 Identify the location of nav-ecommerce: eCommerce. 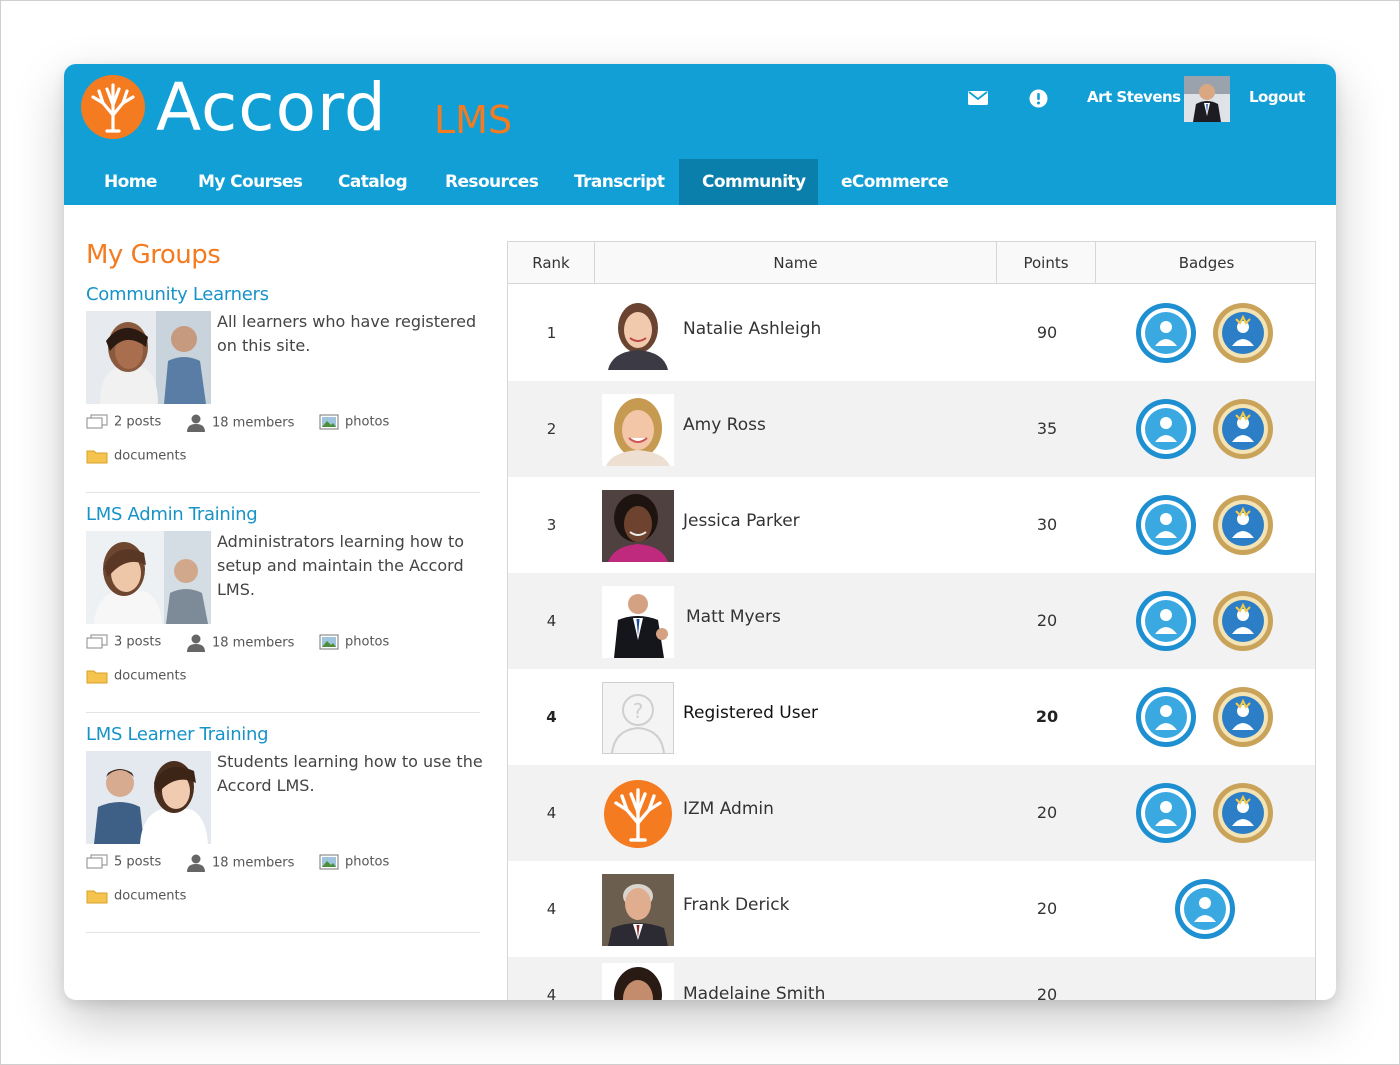
(894, 182).